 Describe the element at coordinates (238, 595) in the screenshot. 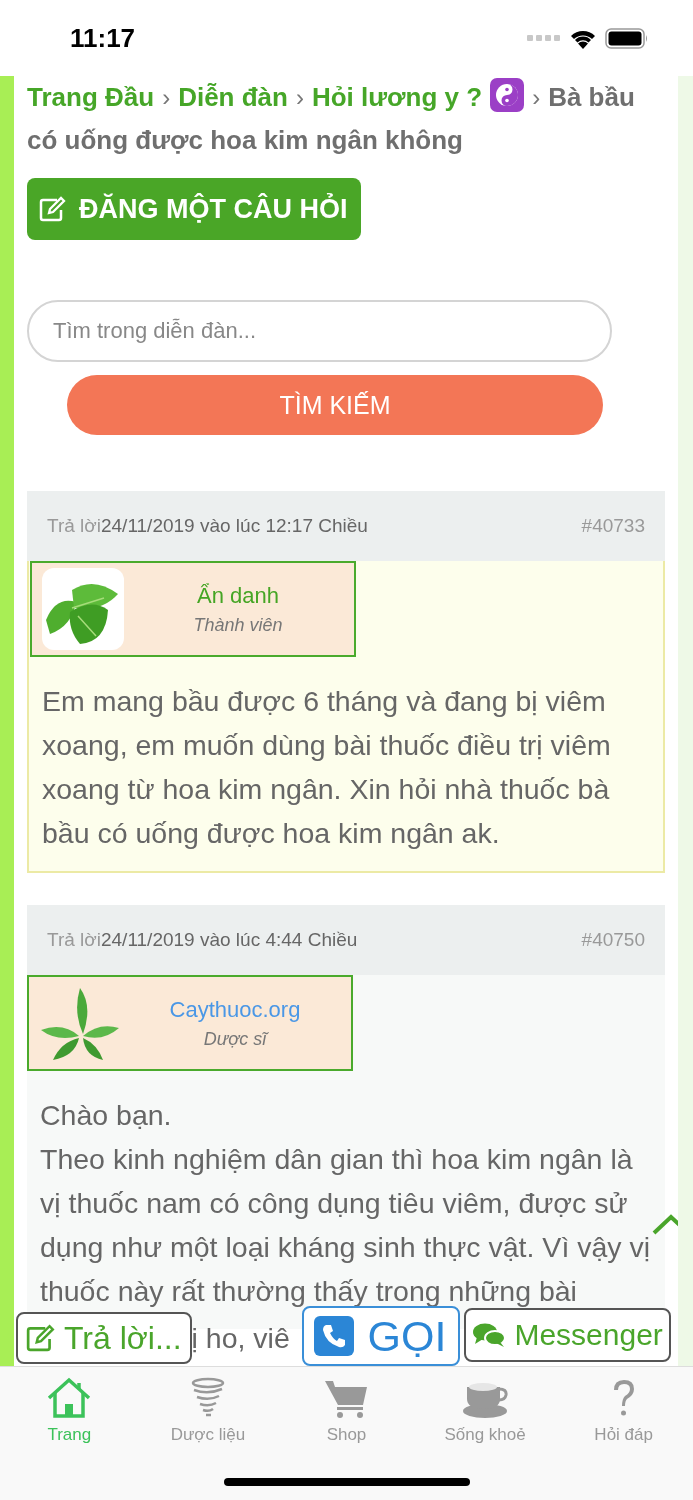

I see `author-name: Ẩn danh` at that location.